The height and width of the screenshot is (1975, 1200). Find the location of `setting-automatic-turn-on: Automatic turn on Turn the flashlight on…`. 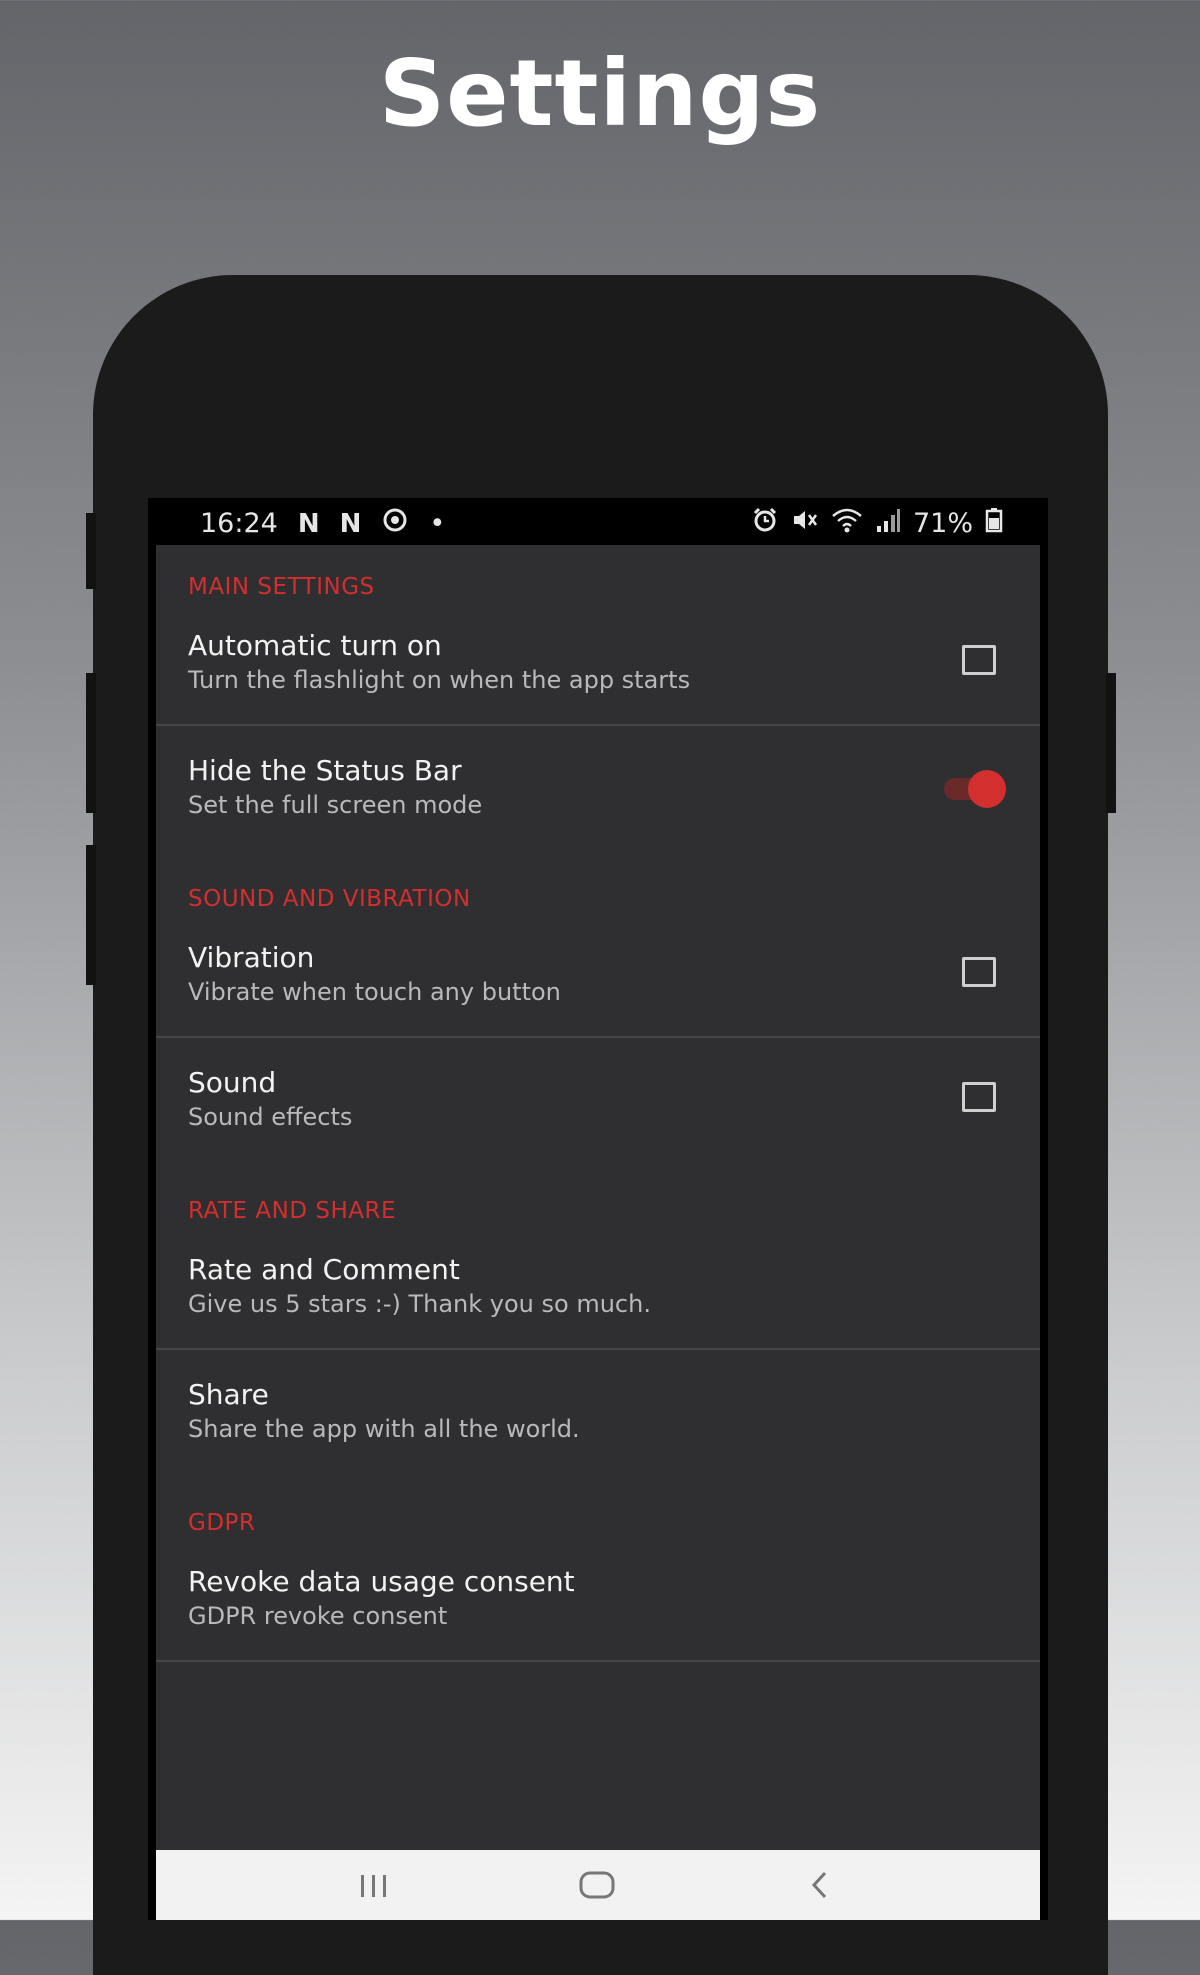

setting-automatic-turn-on: Automatic turn on Turn the flashlight on… is located at coordinates (598, 663).